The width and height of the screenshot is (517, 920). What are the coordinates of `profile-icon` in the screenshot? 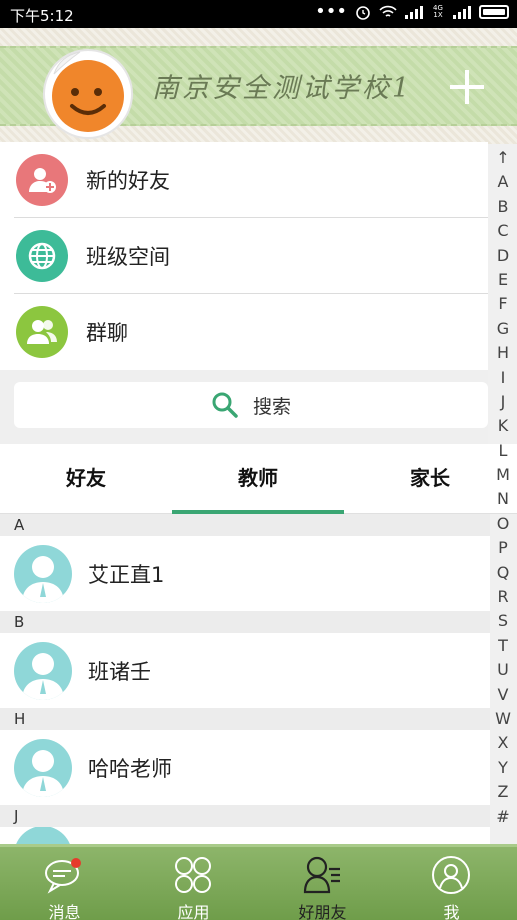 It's located at (451, 875).